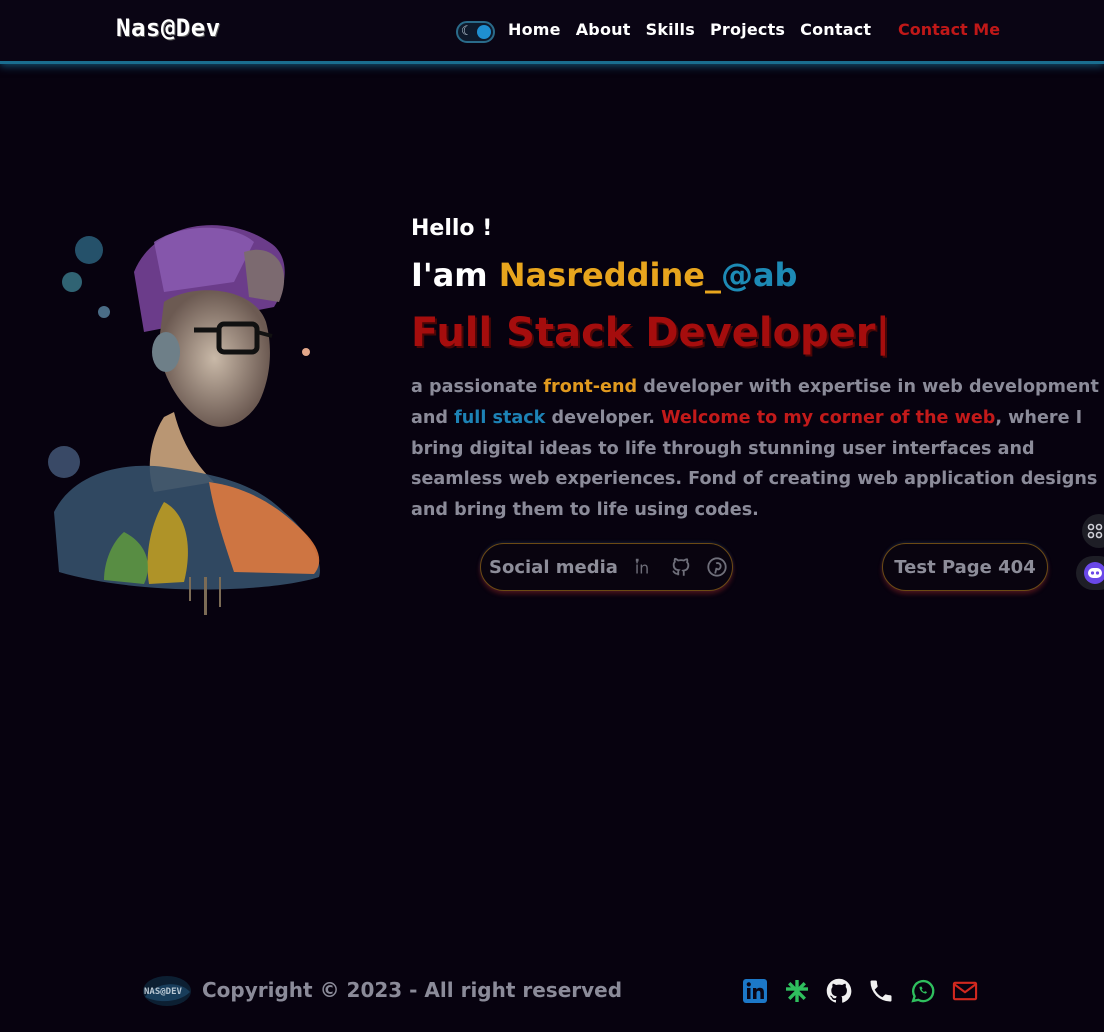  Describe the element at coordinates (642, 568) in the screenshot. I see `svg-text: in` at that location.